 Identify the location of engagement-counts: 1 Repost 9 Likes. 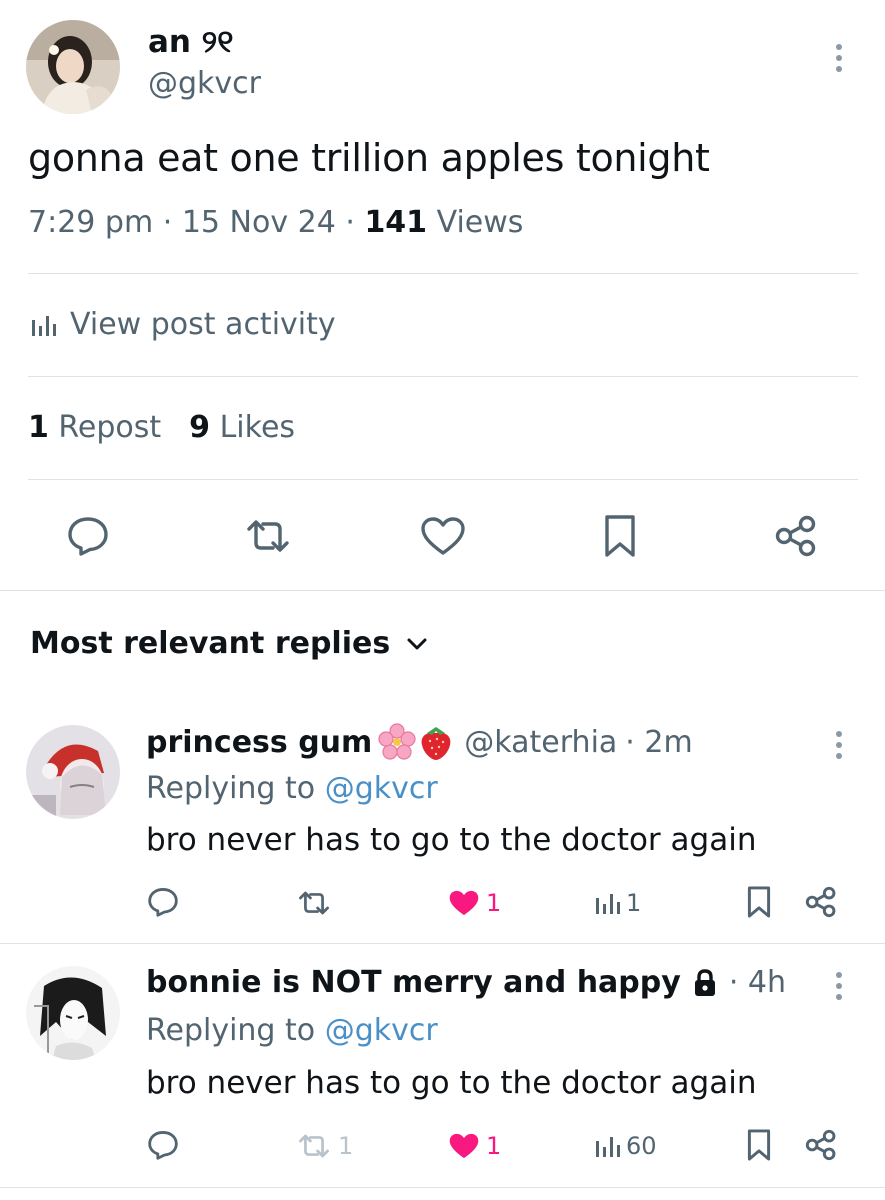
(161, 427).